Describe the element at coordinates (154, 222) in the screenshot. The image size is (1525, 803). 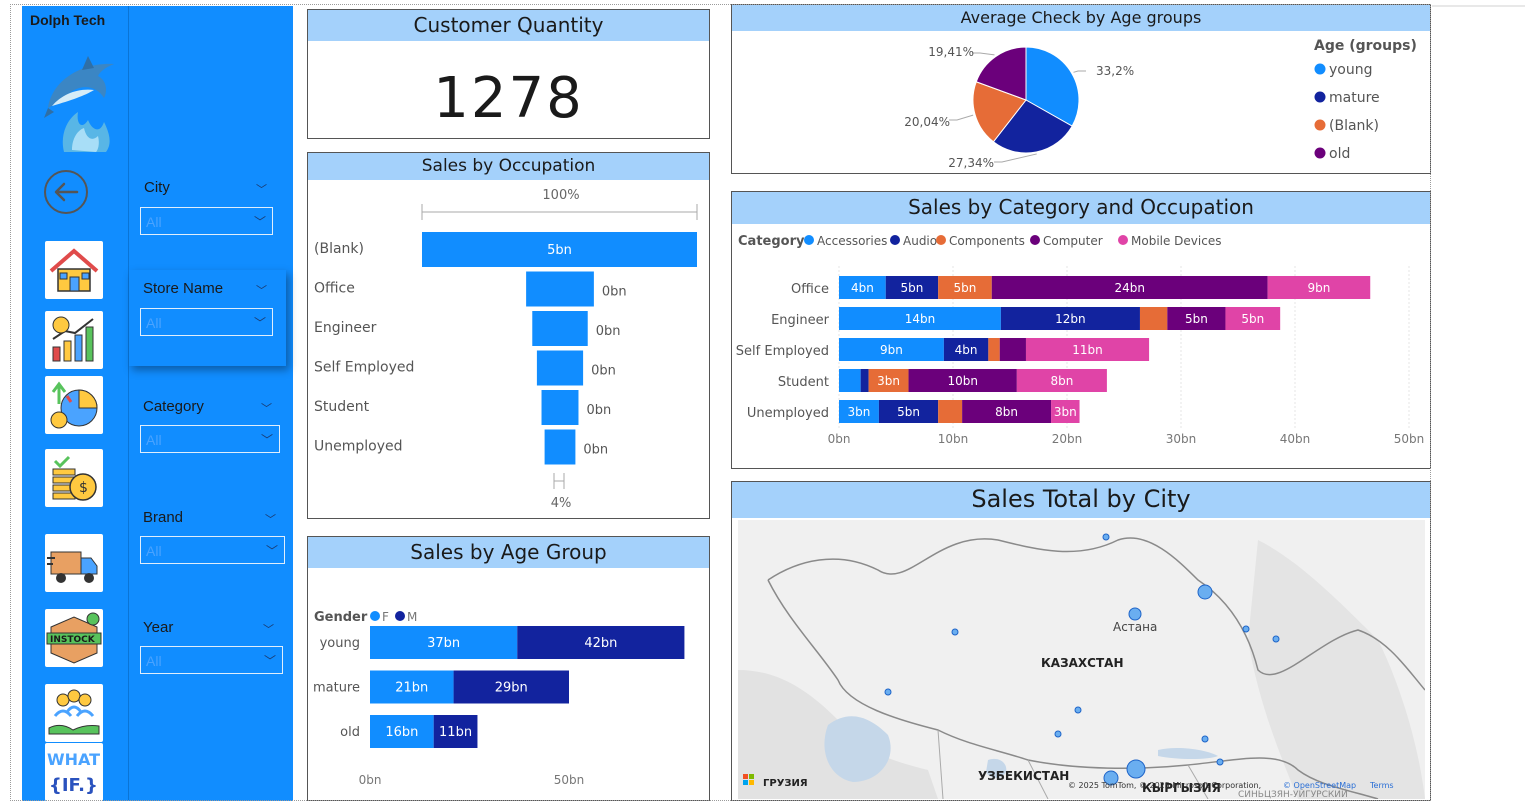
I see `city-dropdown-value: All` at that location.